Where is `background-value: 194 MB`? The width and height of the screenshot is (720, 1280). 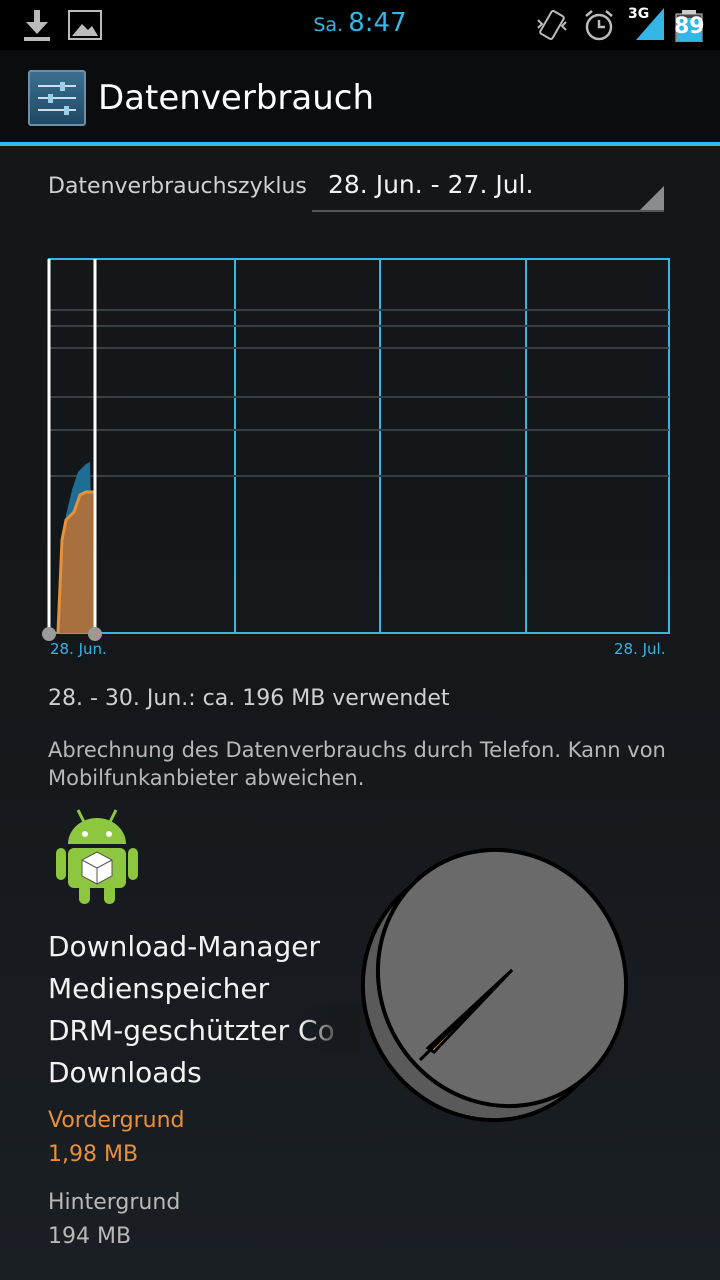
background-value: 194 MB is located at coordinates (90, 1236).